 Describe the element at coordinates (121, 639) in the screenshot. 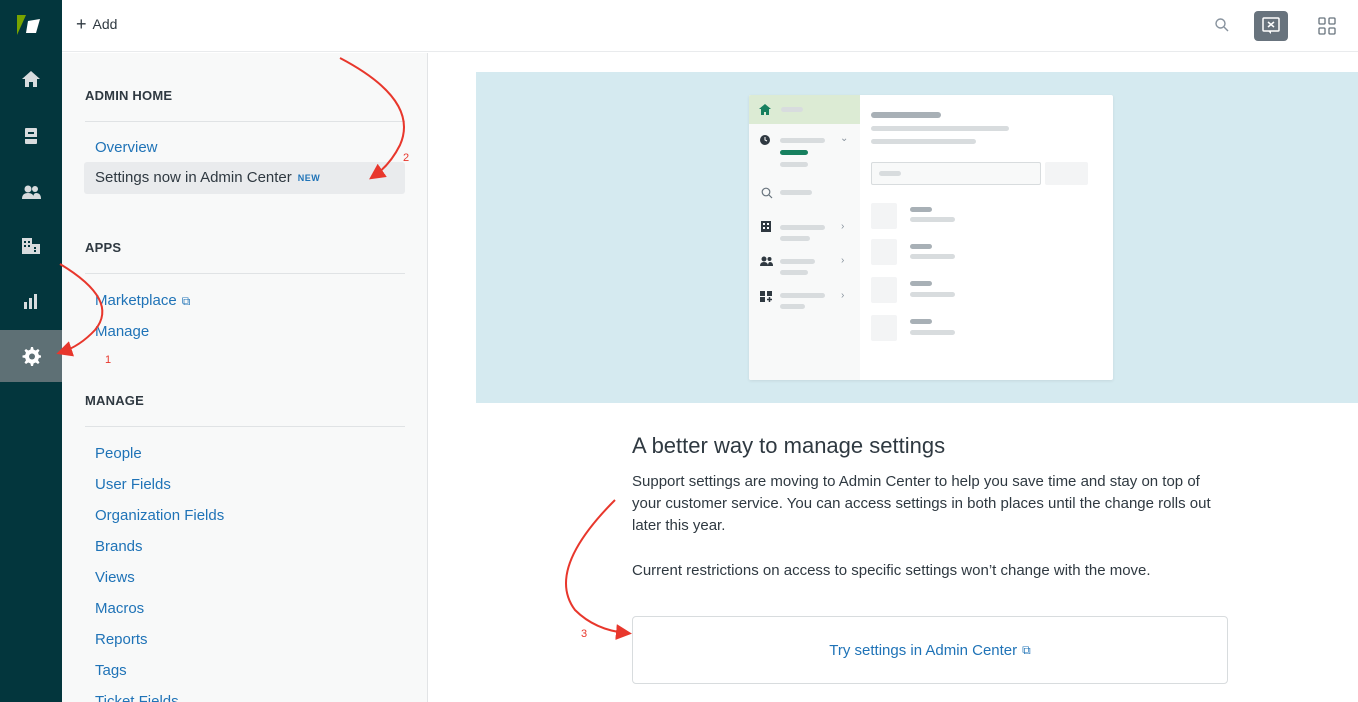

I see `sidebar-item-reports: Reports` at that location.